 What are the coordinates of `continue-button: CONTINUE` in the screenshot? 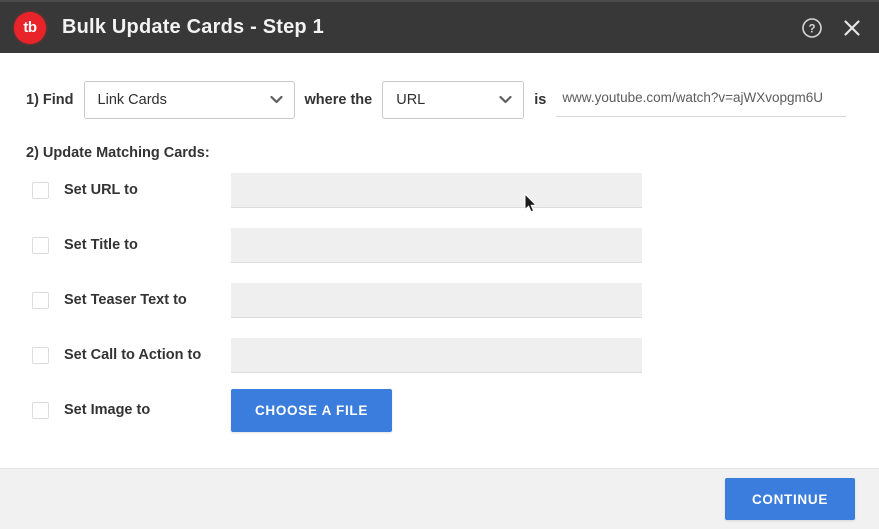 It's located at (790, 499).